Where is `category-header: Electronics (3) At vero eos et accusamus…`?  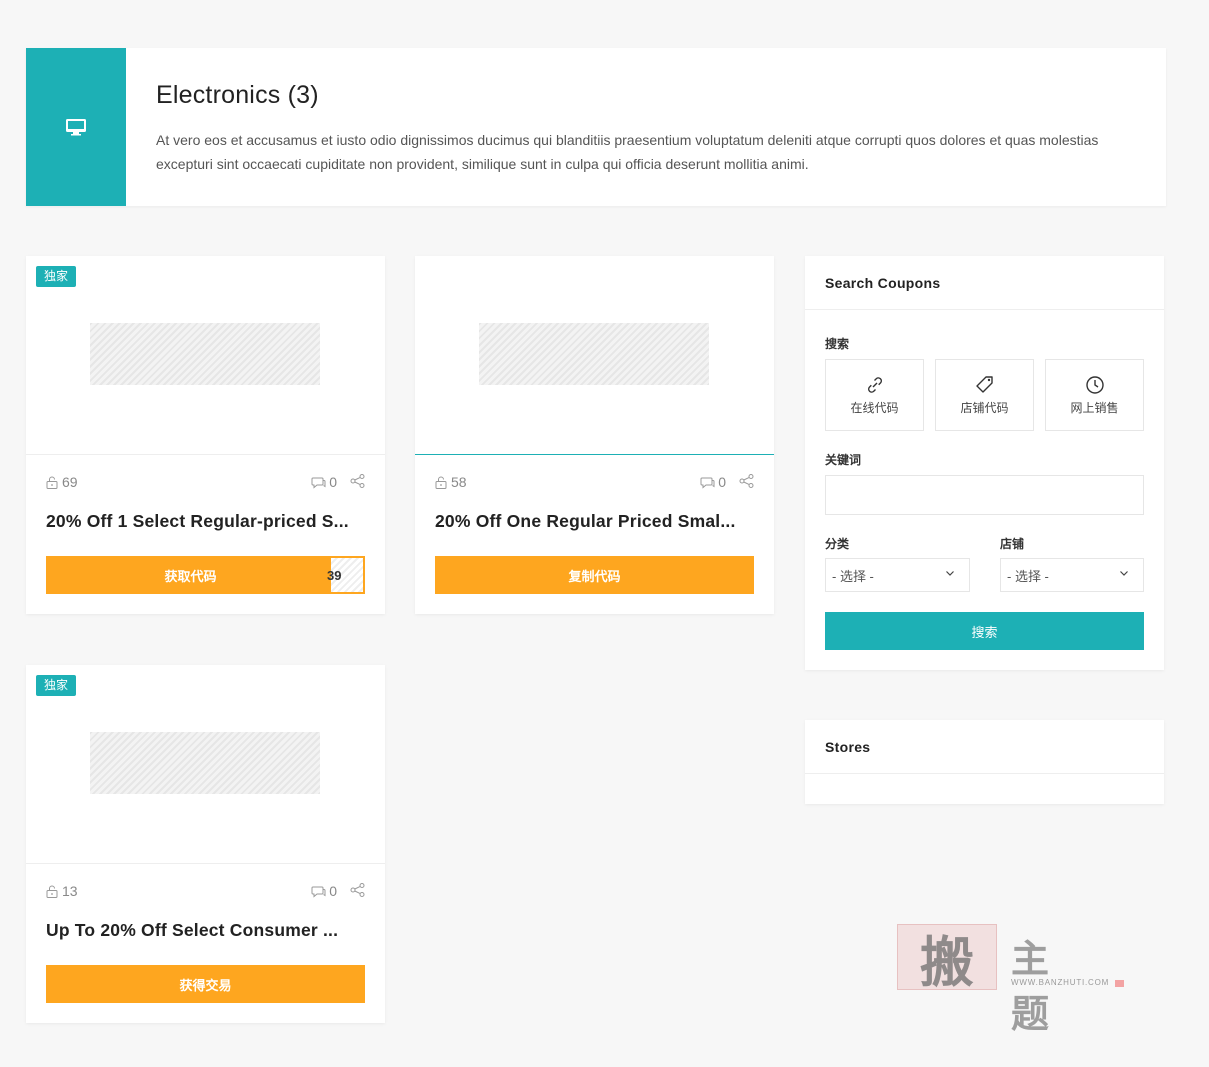
category-header: Electronics (3) At vero eos et accusamus… is located at coordinates (596, 127).